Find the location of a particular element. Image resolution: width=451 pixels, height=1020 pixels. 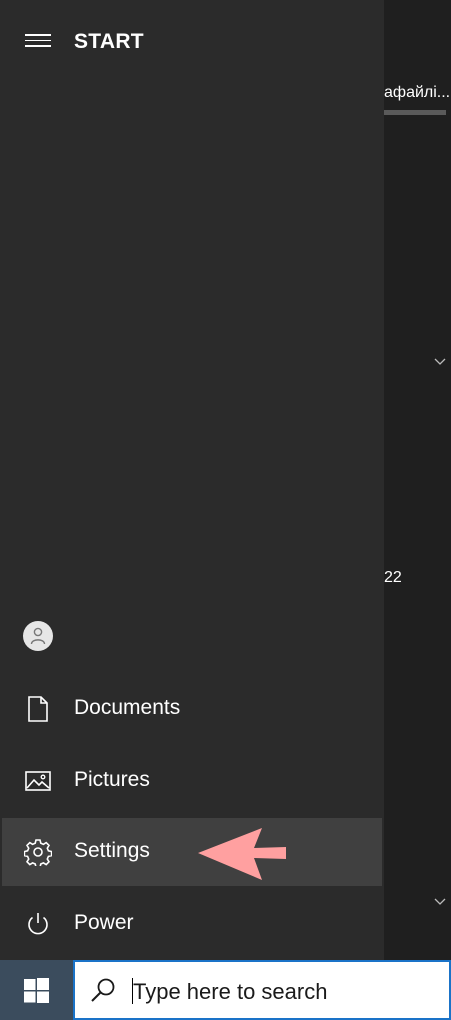

power-label: Power is located at coordinates (104, 922).